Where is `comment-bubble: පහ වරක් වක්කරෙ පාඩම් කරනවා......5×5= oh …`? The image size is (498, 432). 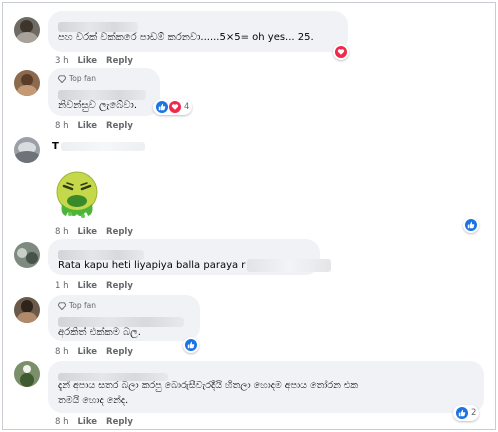 comment-bubble: පහ වරක් වක්කරෙ පාඩම් කරනවා......5×5= oh … is located at coordinates (198, 31).